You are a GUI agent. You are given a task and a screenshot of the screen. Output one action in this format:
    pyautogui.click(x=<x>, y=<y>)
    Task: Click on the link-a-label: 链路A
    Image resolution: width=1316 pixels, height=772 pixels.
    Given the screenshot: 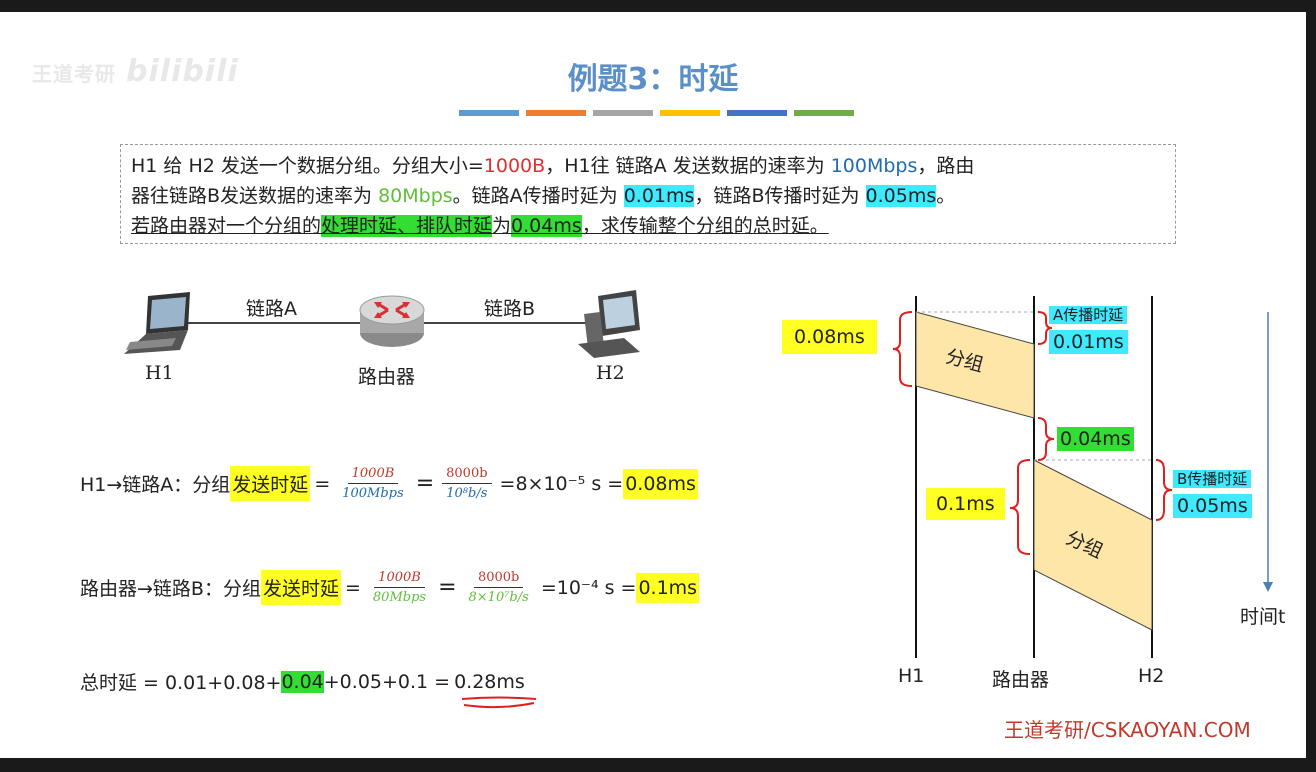 What is the action you would take?
    pyautogui.click(x=271, y=309)
    